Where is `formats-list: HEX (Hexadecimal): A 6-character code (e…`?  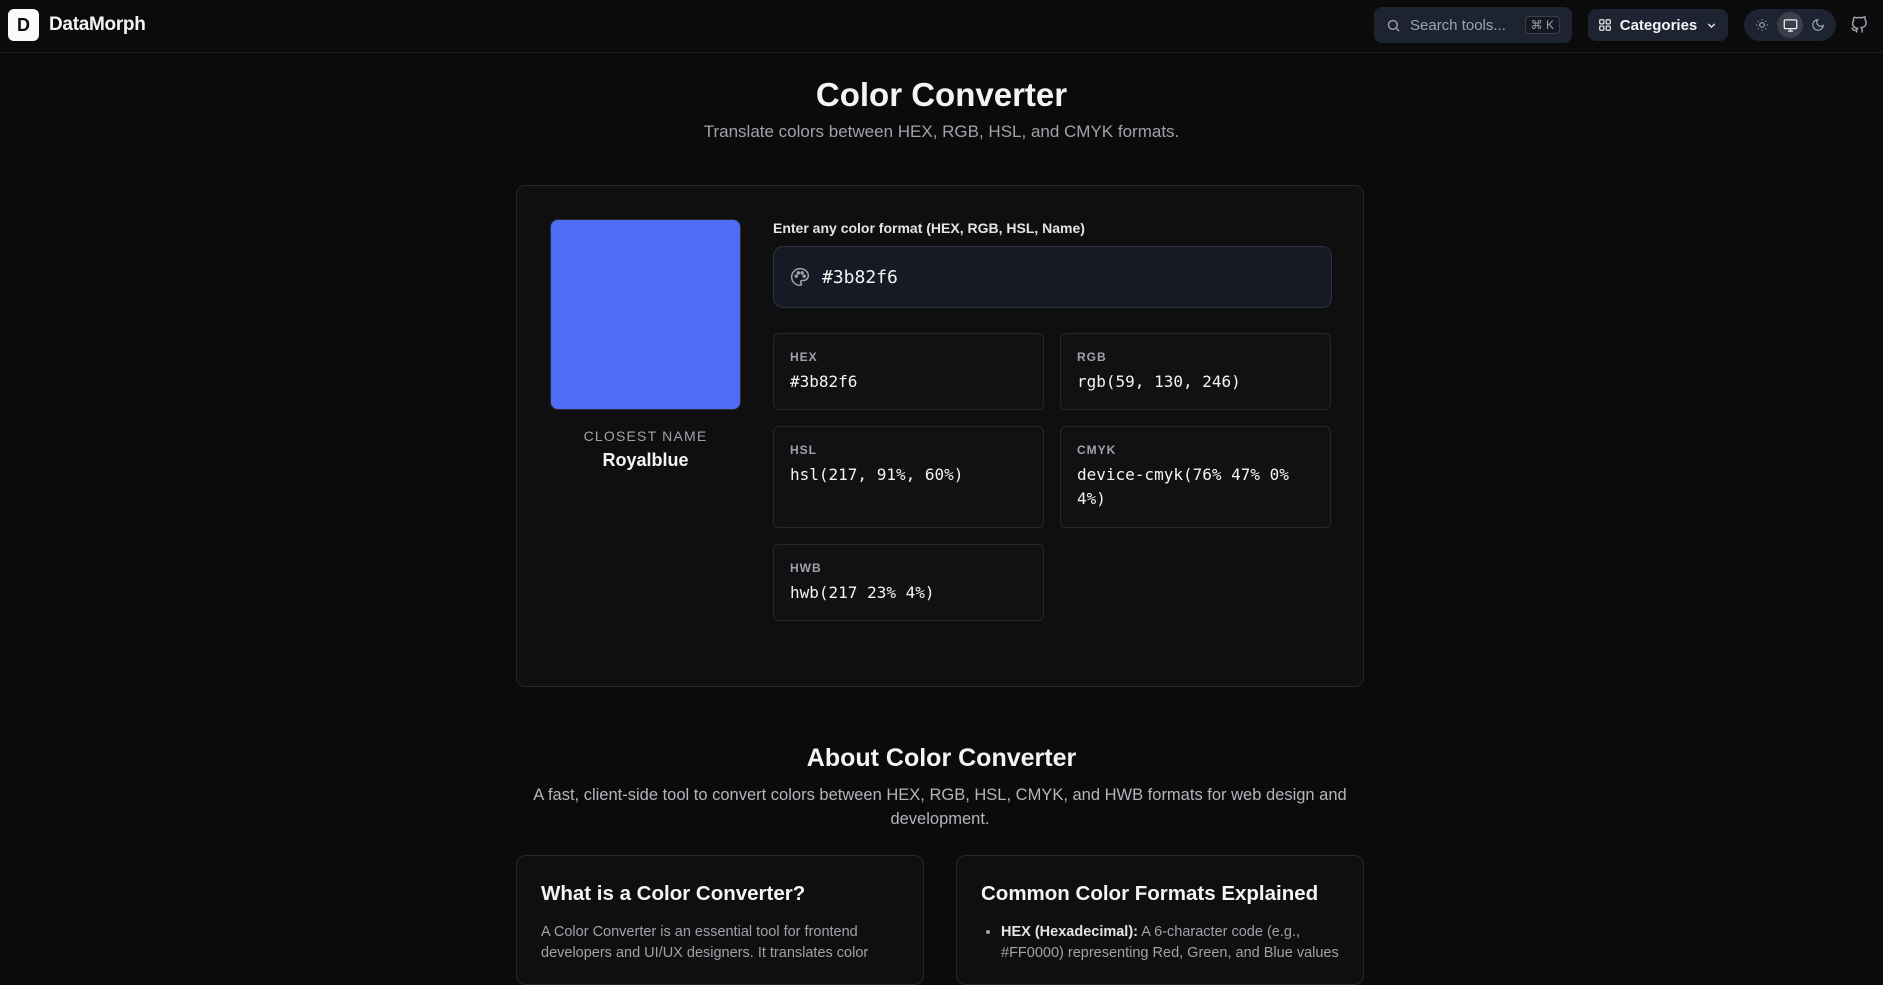 formats-list: HEX (Hexadecimal): A 6-character code (e… is located at coordinates (1160, 943).